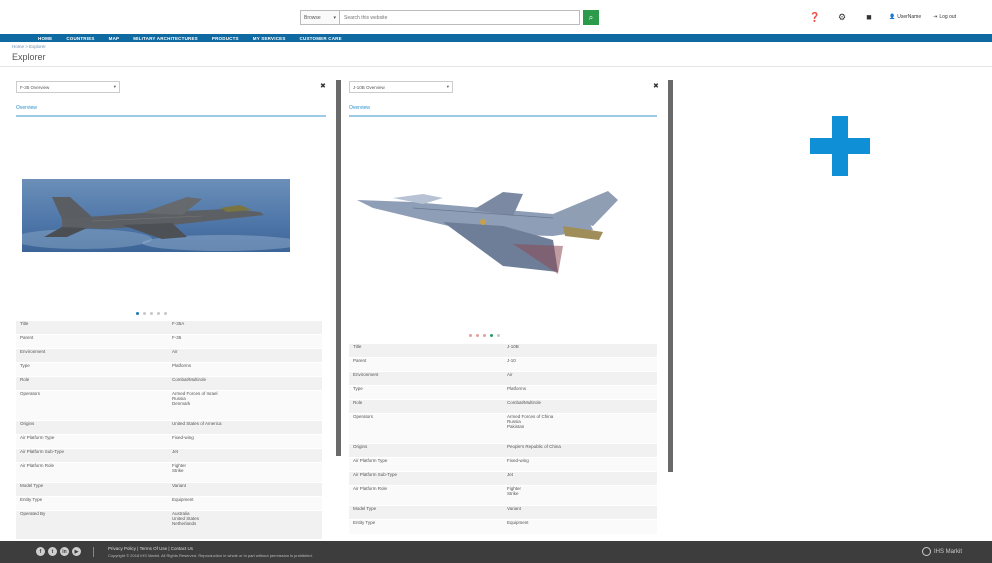  I want to click on attr-label: Title, so click(92, 327).